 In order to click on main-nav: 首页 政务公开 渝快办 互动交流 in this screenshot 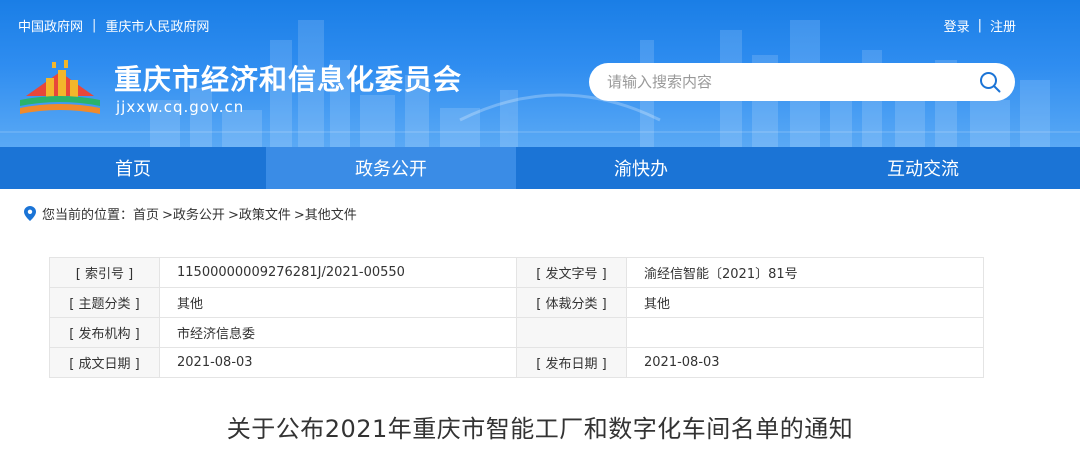, I will do `click(540, 168)`.